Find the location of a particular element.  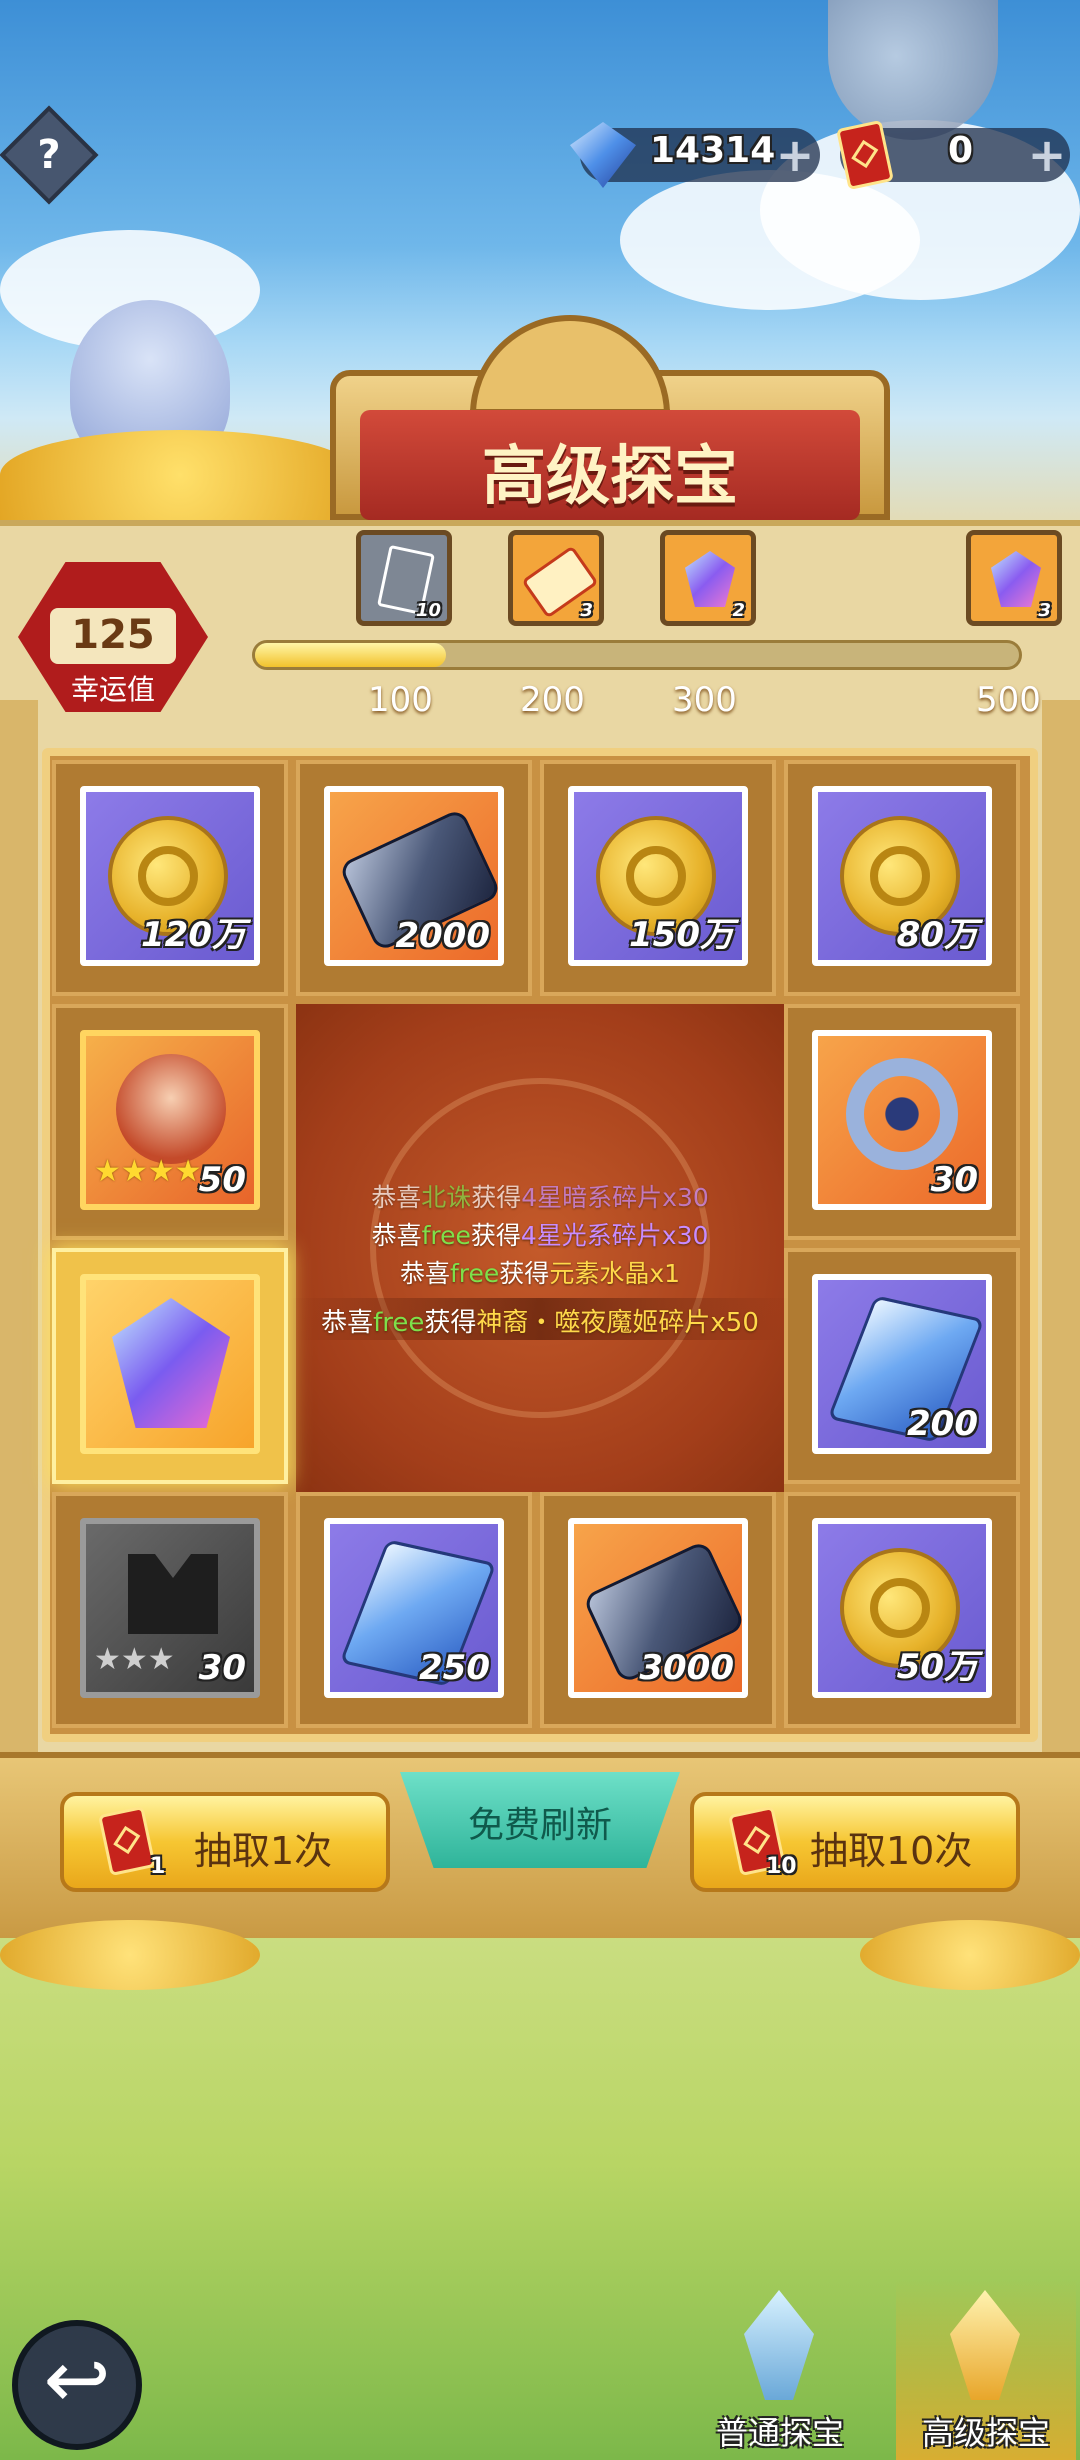

reward-cell: 30 is located at coordinates (902, 1122).